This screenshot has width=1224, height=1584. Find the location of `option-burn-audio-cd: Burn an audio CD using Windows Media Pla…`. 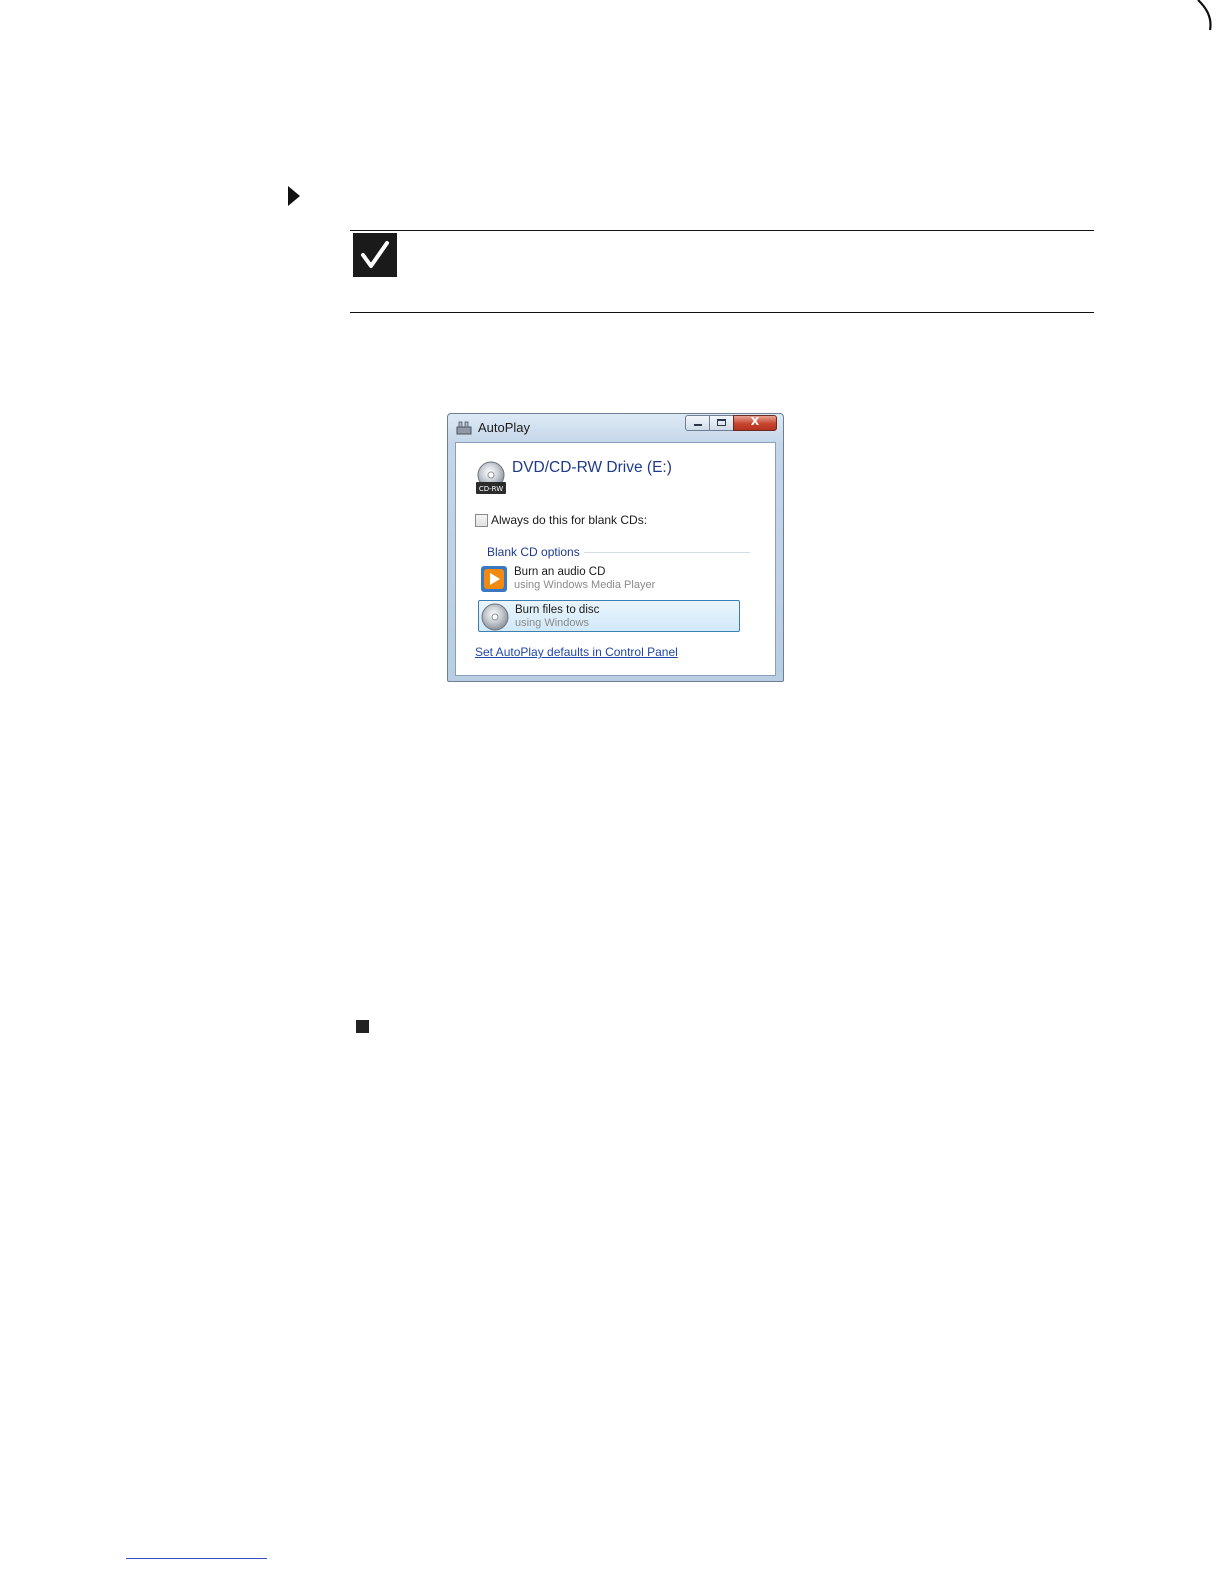

option-burn-audio-cd: Burn an audio CD using Windows Media Pla… is located at coordinates (609, 579).